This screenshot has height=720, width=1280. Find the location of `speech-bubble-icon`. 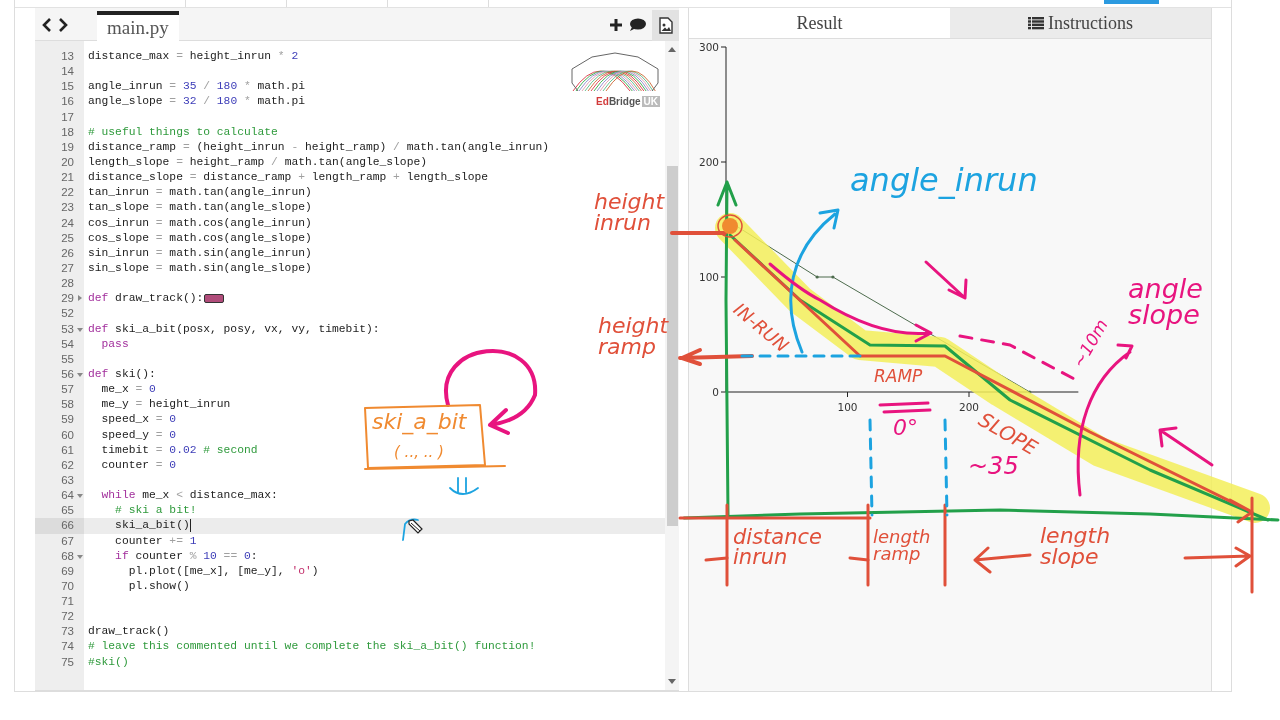

speech-bubble-icon is located at coordinates (637, 25).